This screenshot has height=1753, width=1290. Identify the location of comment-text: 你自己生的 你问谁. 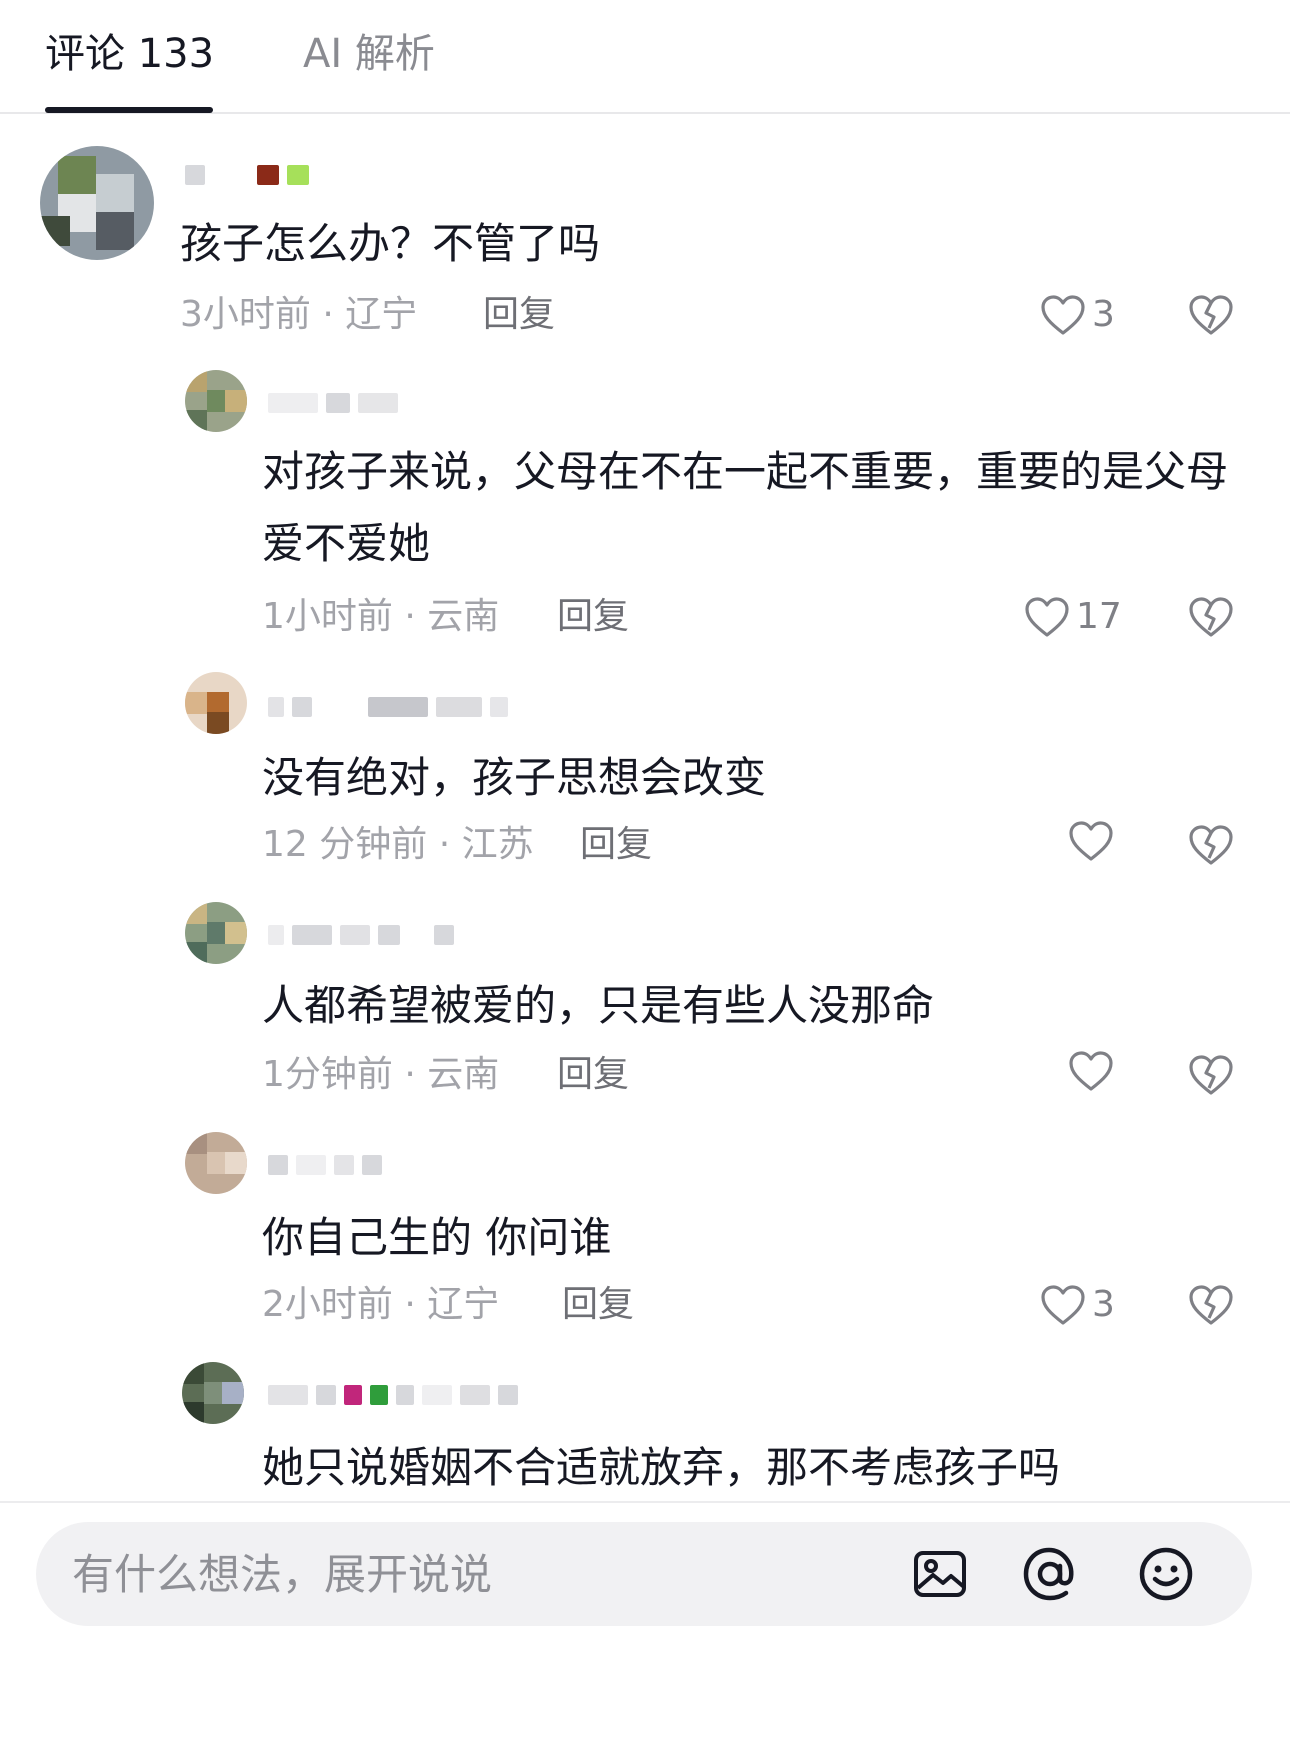
(437, 1237).